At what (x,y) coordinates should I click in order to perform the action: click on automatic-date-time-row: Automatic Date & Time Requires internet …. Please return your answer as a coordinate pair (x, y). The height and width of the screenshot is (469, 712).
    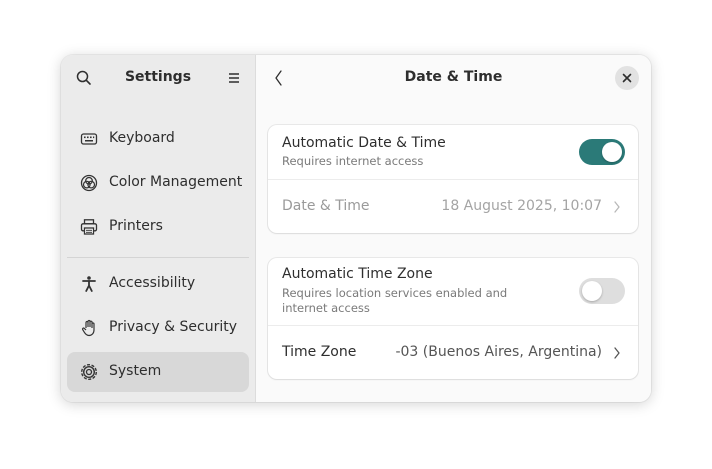
    Looking at the image, I should click on (453, 152).